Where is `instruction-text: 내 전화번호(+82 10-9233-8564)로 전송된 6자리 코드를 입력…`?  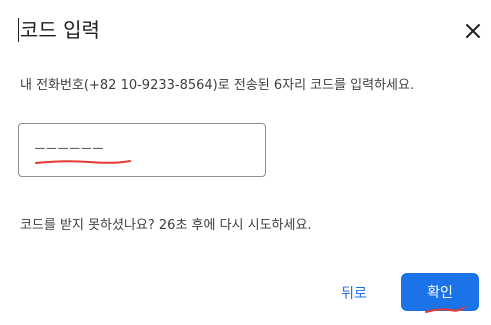 instruction-text: 내 전화번호(+82 10-9233-8564)로 전송된 6자리 코드를 입력… is located at coordinates (217, 85).